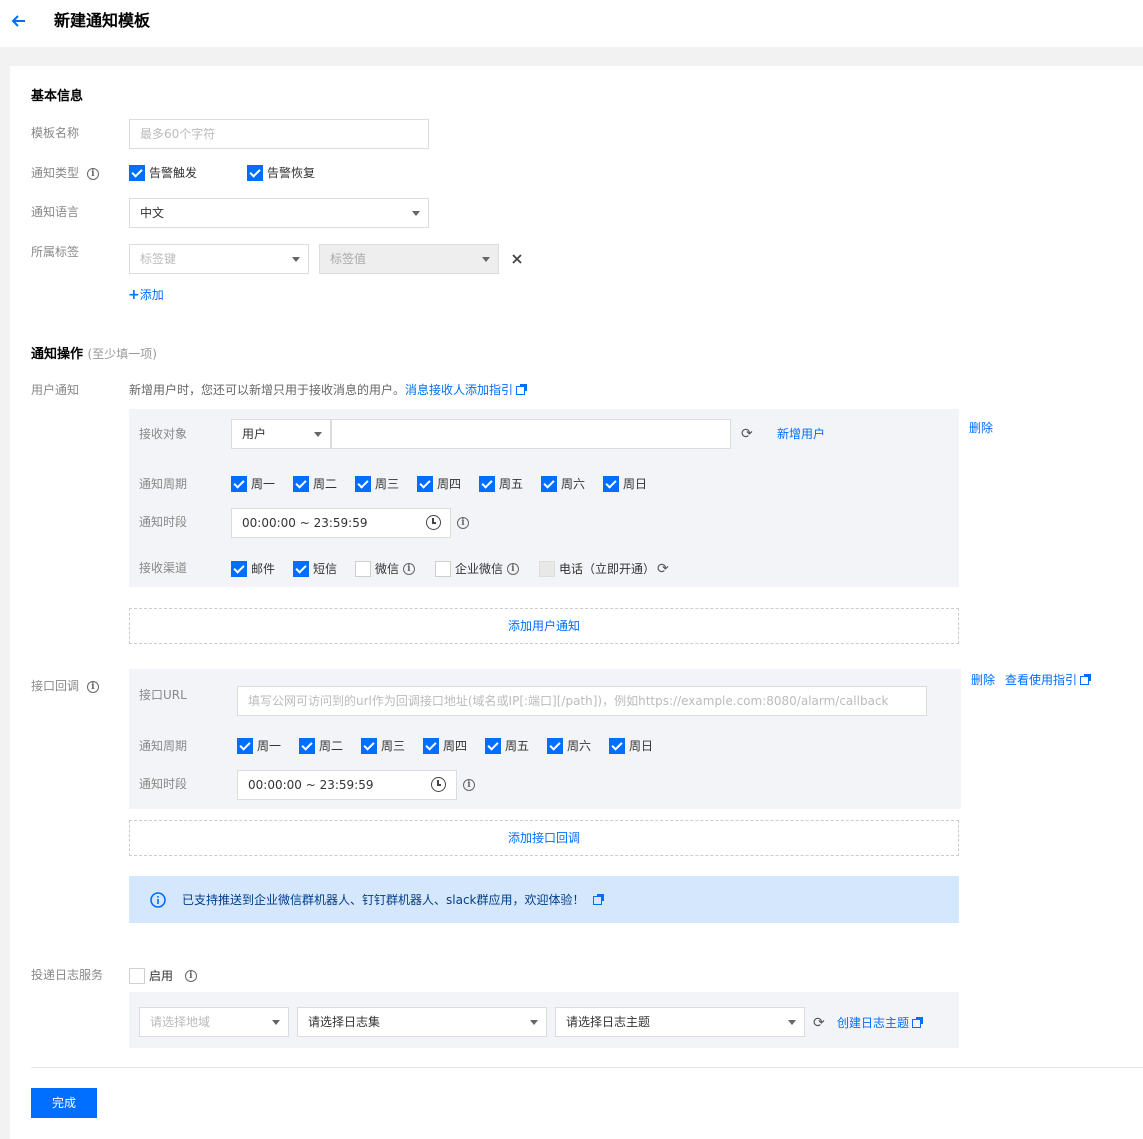  What do you see at coordinates (983, 679) in the screenshot?
I see `delete-callback-link: 删除` at bounding box center [983, 679].